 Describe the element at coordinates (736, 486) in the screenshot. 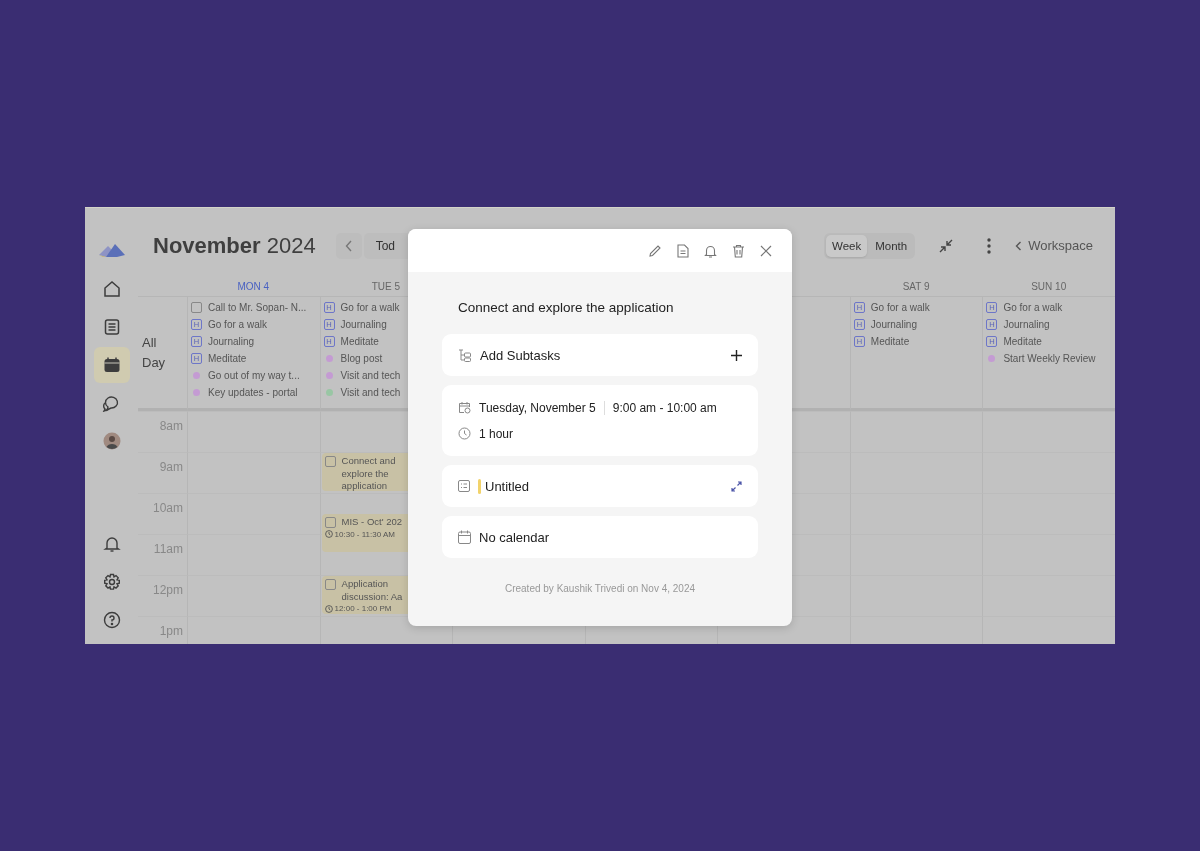

I see `expand-icon` at that location.